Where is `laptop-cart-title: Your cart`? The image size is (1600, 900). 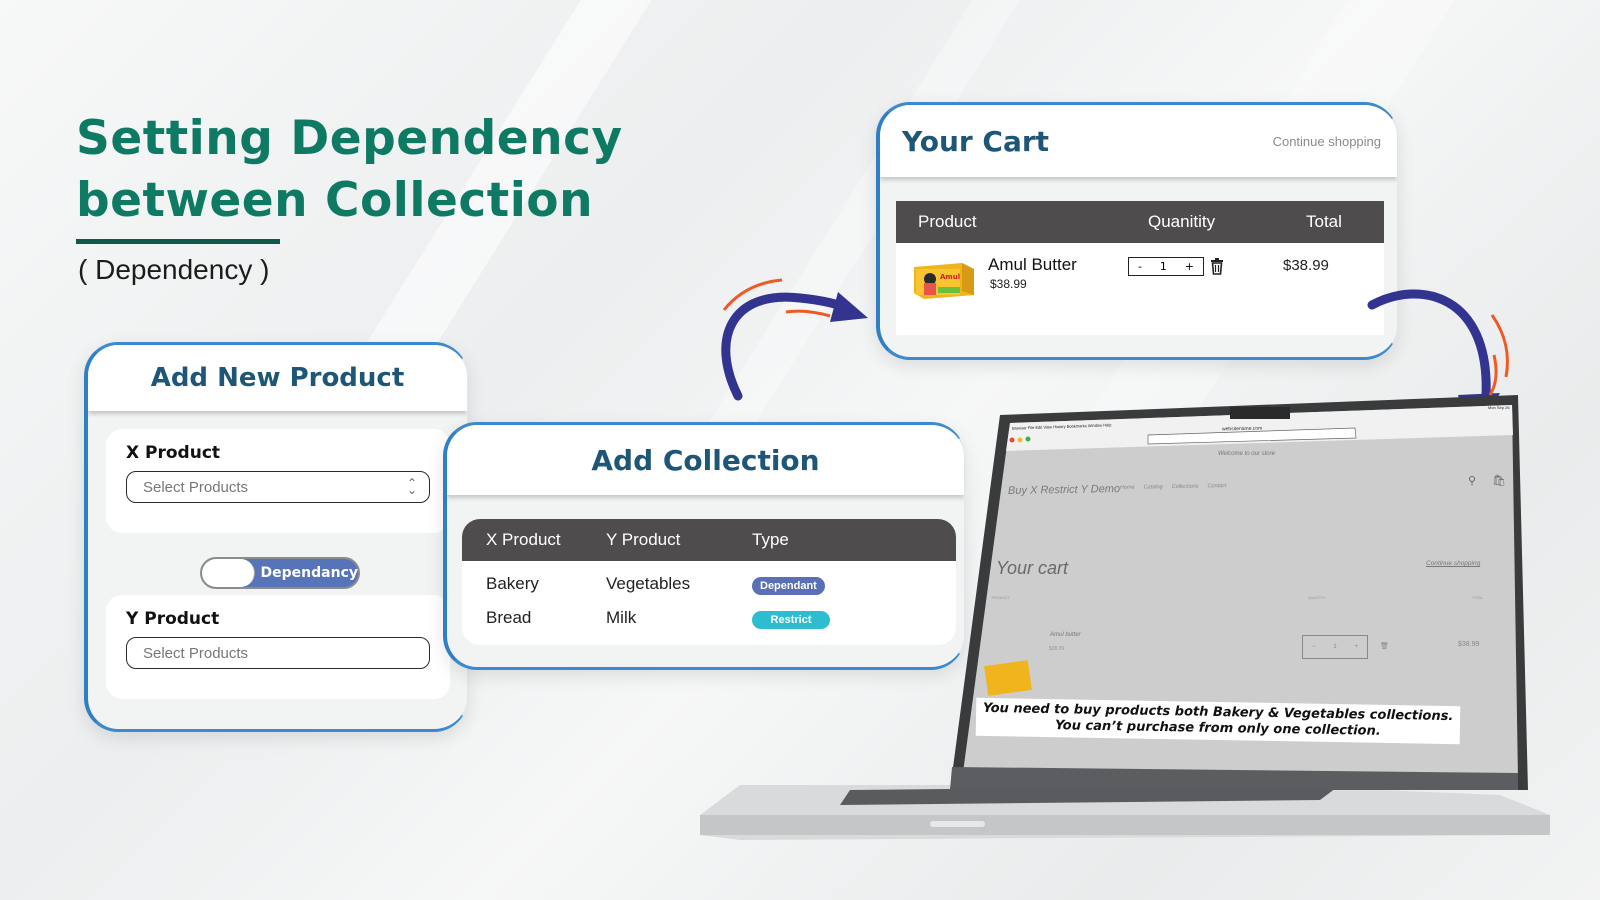
laptop-cart-title: Your cart is located at coordinates (1032, 568).